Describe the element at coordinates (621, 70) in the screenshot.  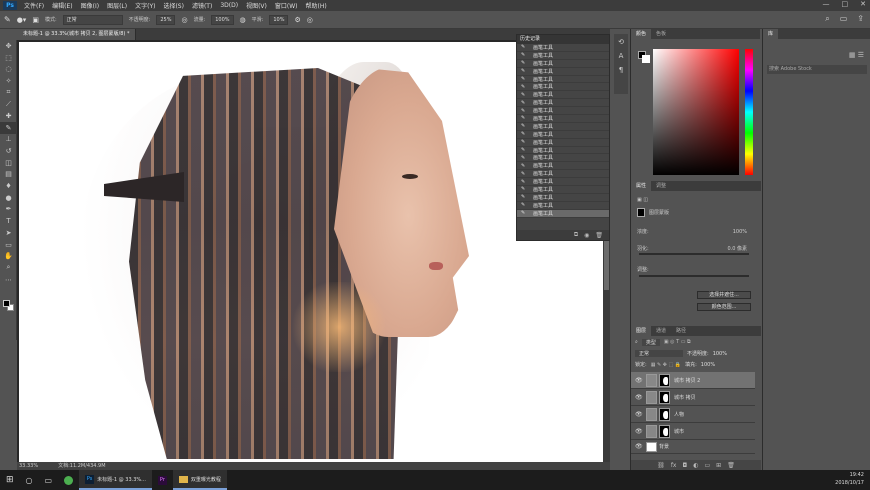
I see `paragraph-panel-icon: ¶` at that location.